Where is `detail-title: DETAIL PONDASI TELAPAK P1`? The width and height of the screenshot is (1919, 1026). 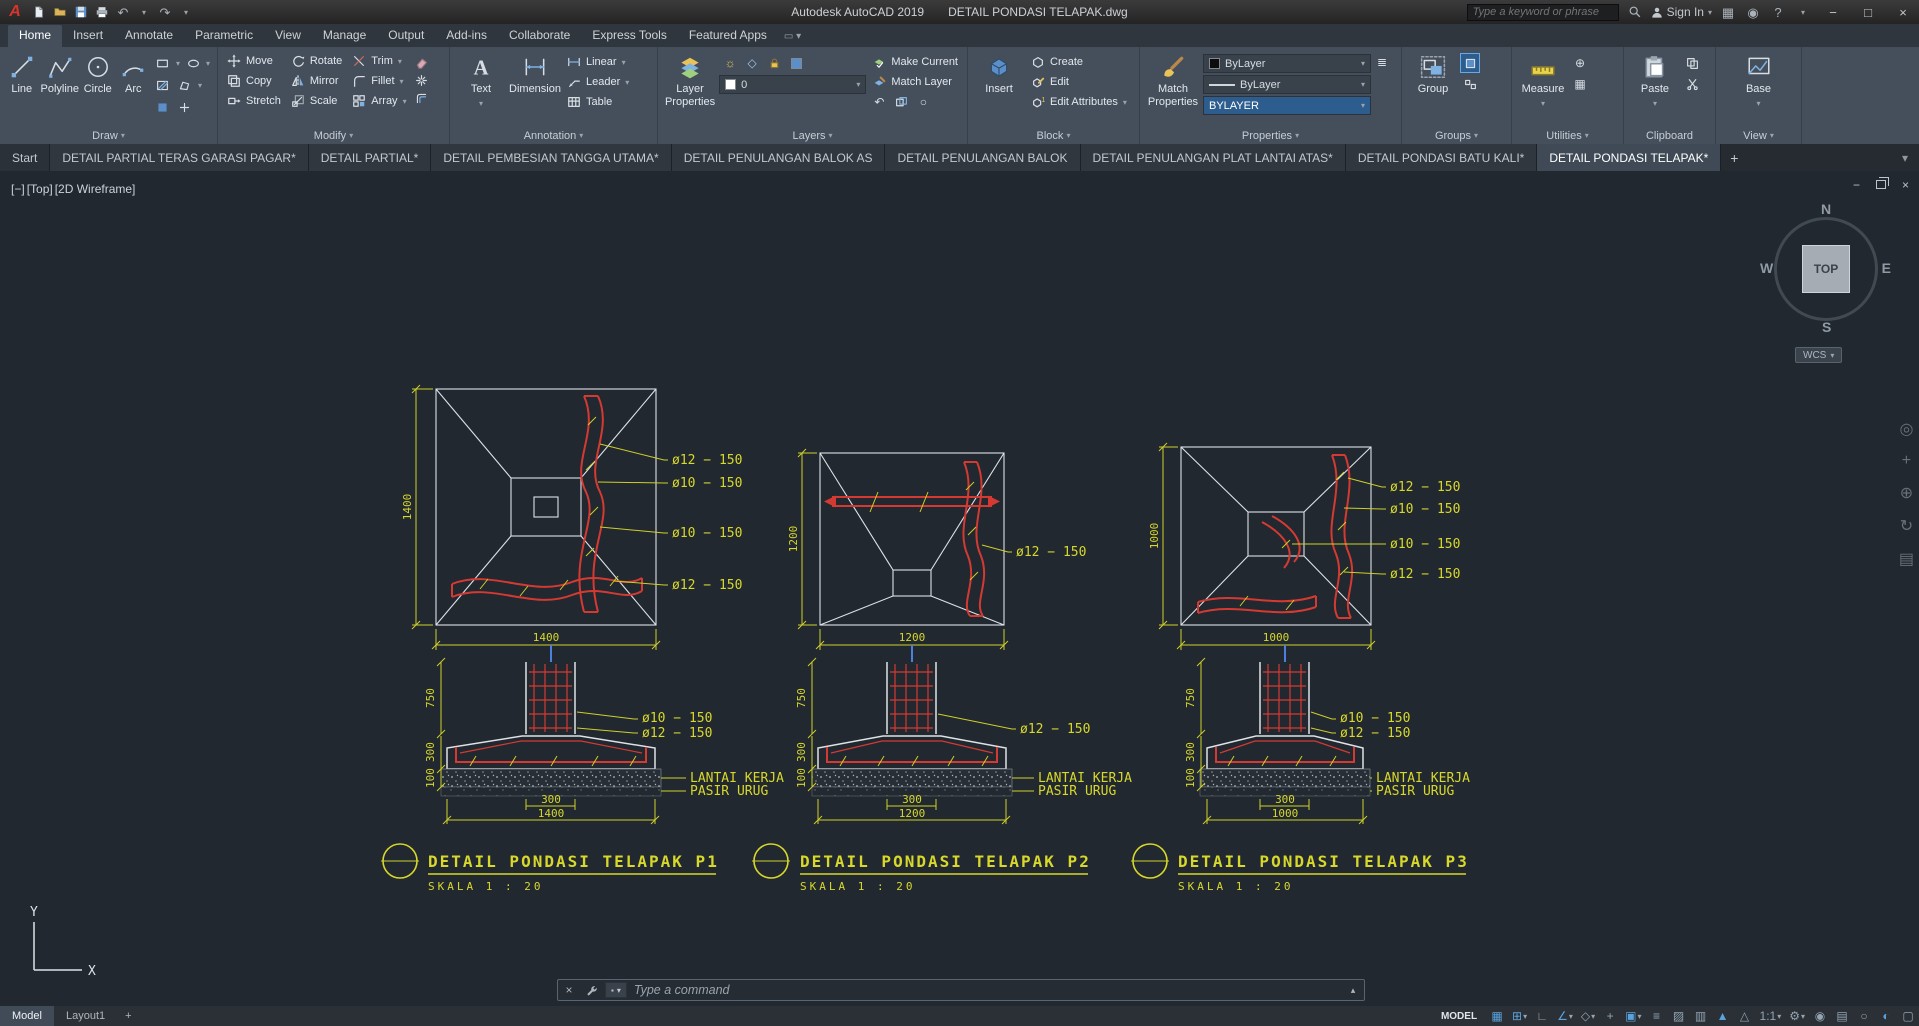 detail-title: DETAIL PONDASI TELAPAK P1 is located at coordinates (573, 861).